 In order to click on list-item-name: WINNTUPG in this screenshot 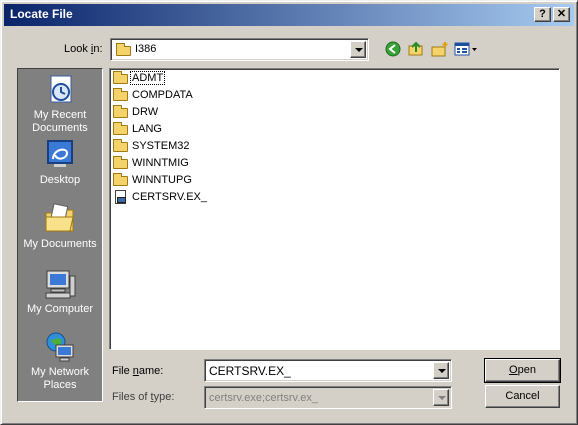, I will do `click(162, 180)`.